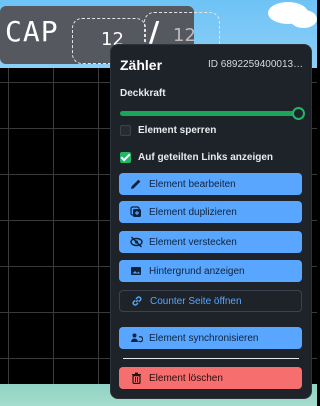 The height and width of the screenshot is (406, 320). I want to click on link-icon, so click(137, 301).